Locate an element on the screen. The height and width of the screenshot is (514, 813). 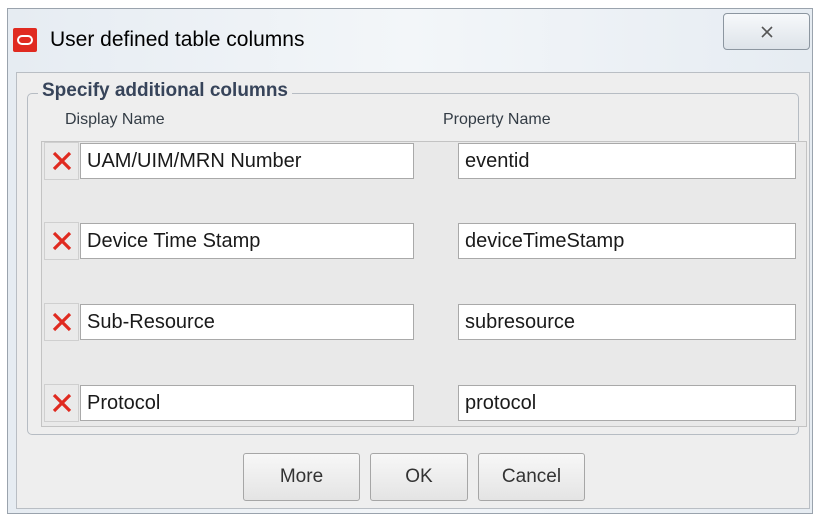
display-name-field: Protocol is located at coordinates (247, 403).